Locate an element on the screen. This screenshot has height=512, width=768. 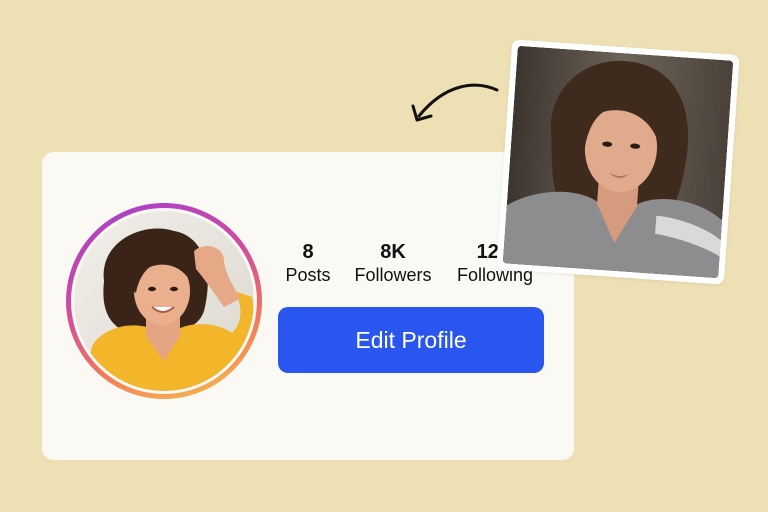
new-profile-photo-image is located at coordinates (618, 162).